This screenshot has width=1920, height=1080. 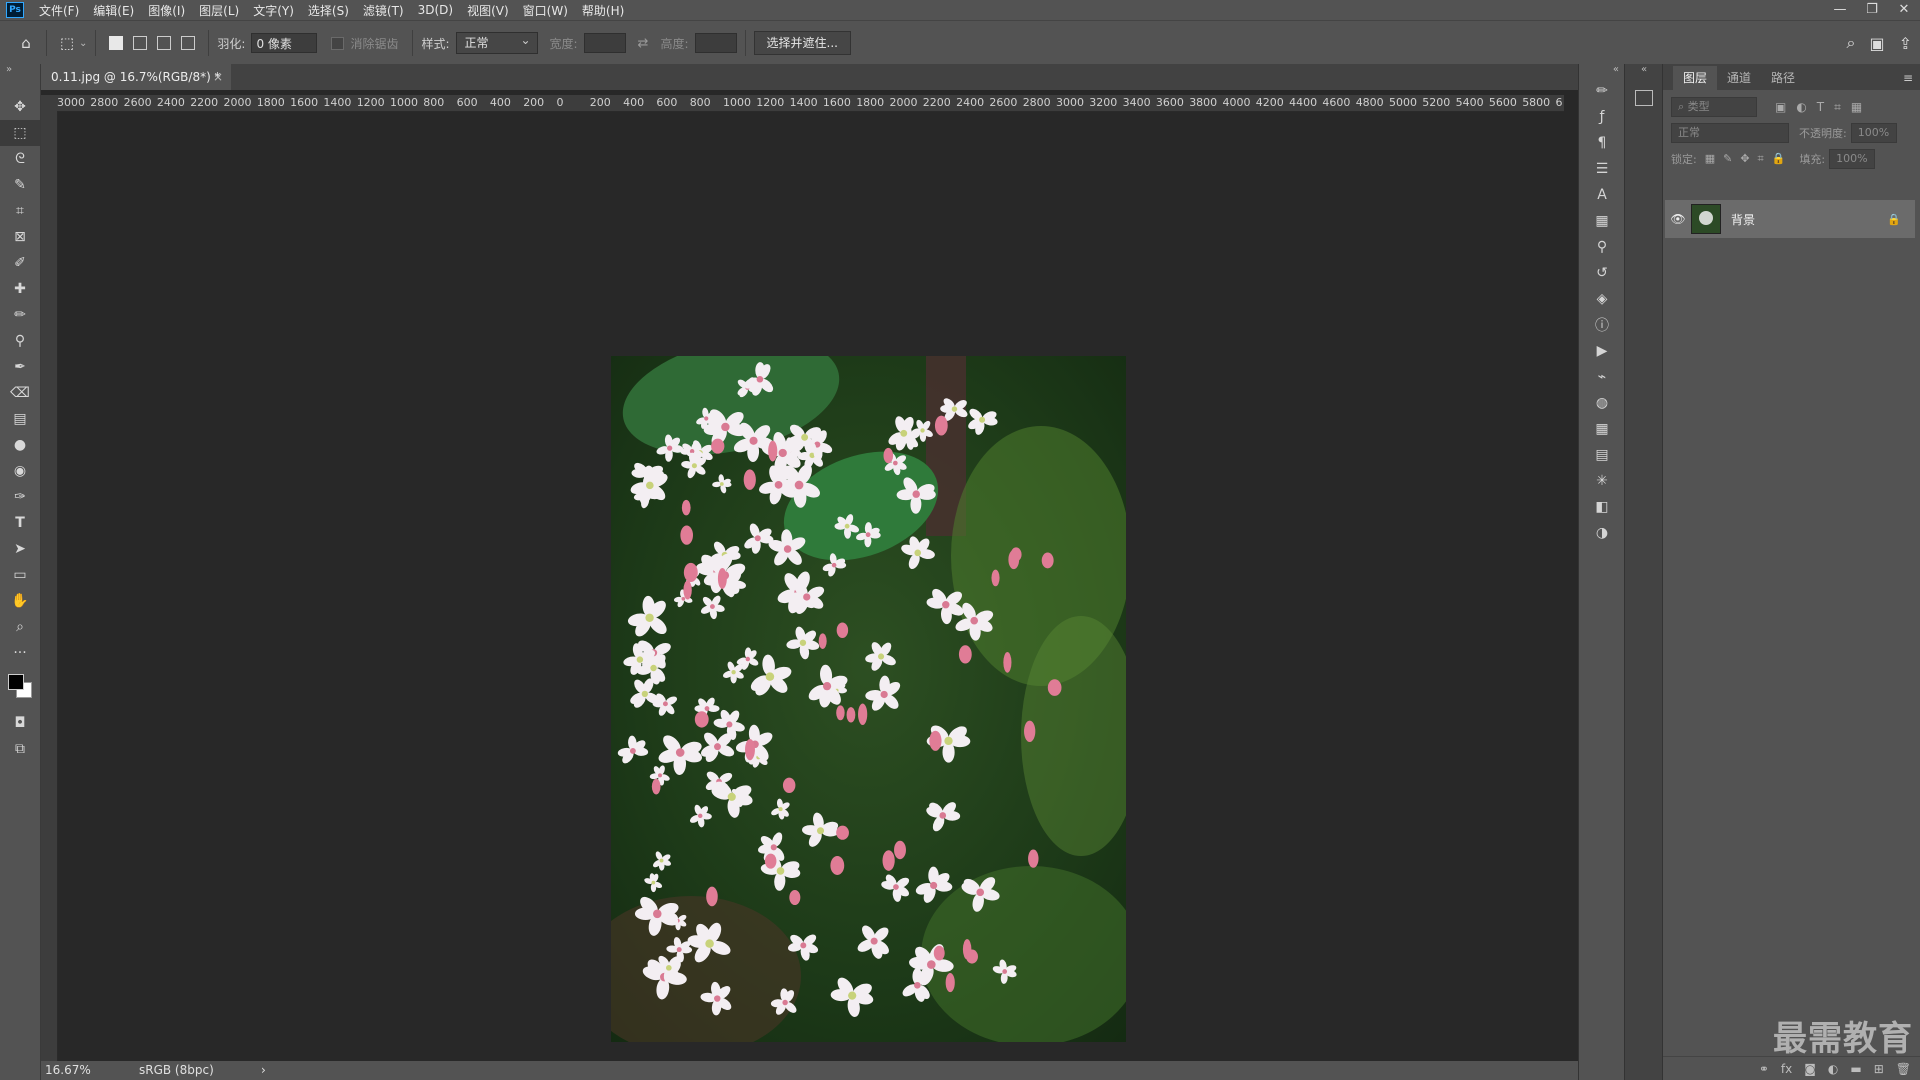 I want to click on type-tool-icon: T, so click(x=20, y=523).